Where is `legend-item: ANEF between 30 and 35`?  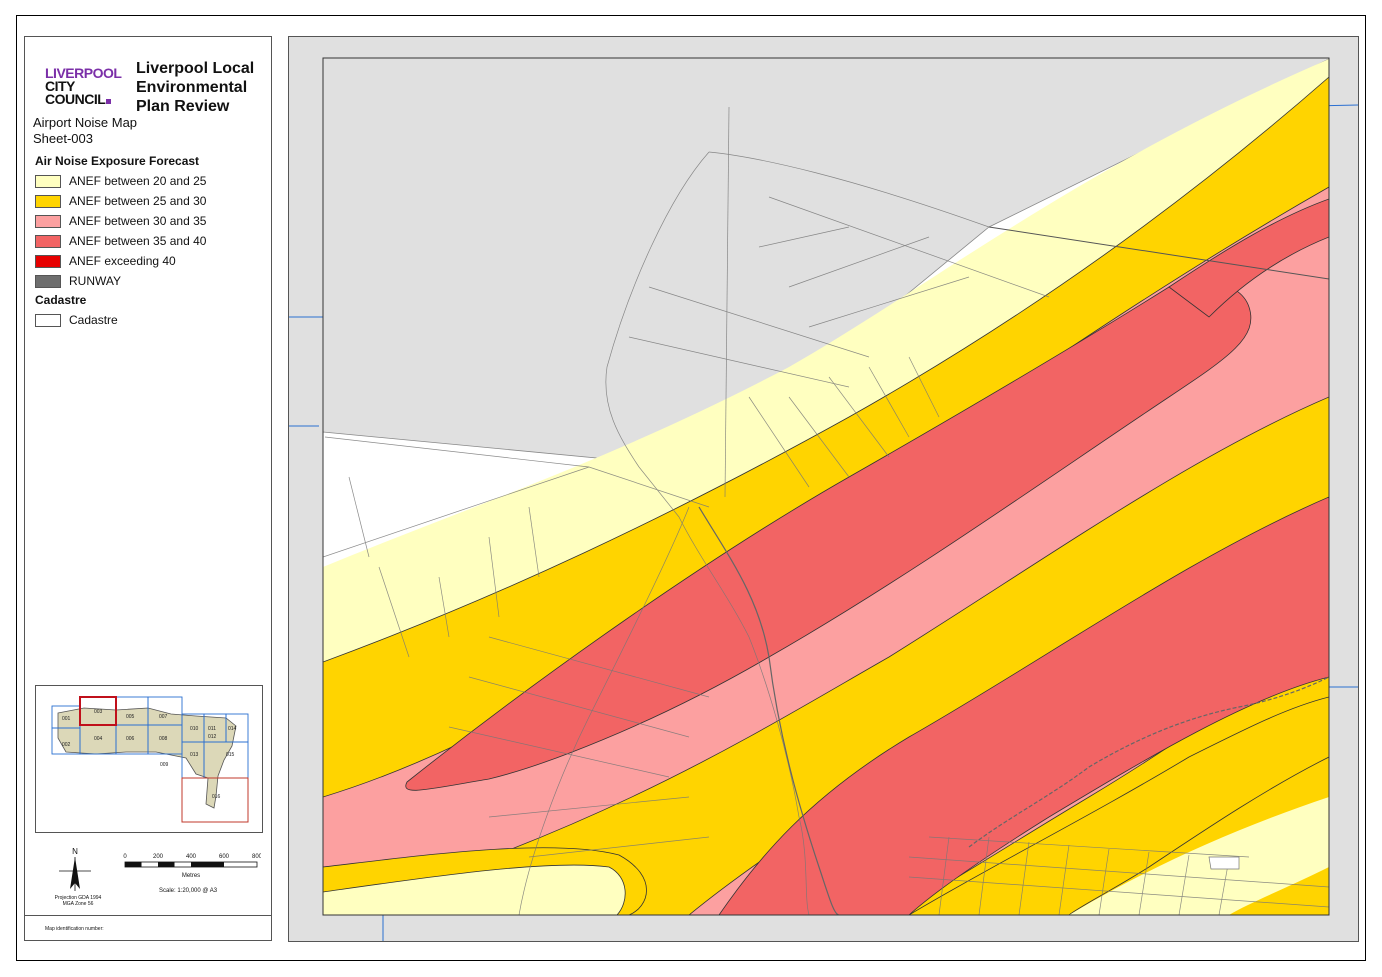 legend-item: ANEF between 30 and 35 is located at coordinates (120, 221).